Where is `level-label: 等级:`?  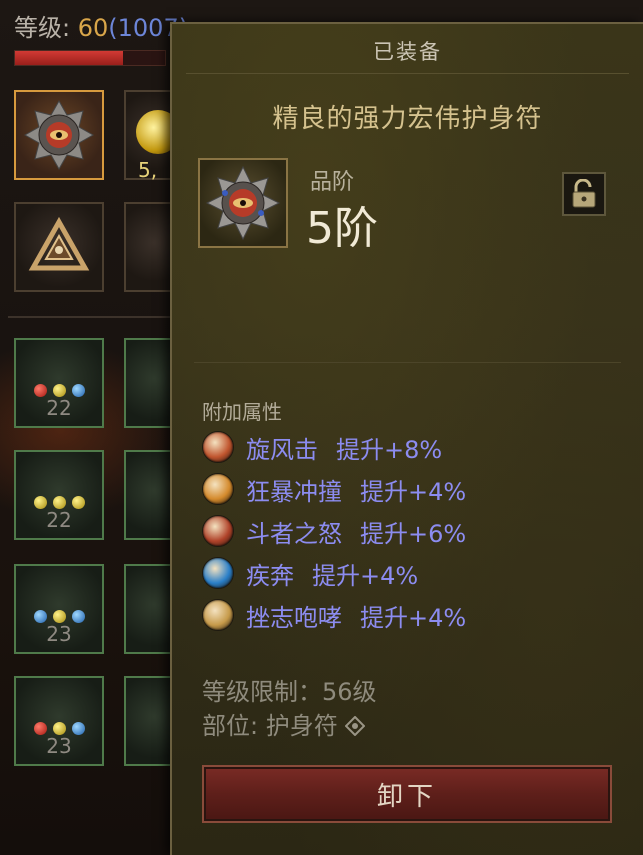 level-label: 等级: is located at coordinates (46, 28).